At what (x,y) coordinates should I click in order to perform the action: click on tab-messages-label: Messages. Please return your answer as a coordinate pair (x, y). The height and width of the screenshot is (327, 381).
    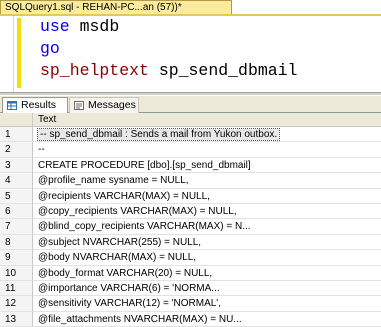
    Looking at the image, I should click on (112, 105).